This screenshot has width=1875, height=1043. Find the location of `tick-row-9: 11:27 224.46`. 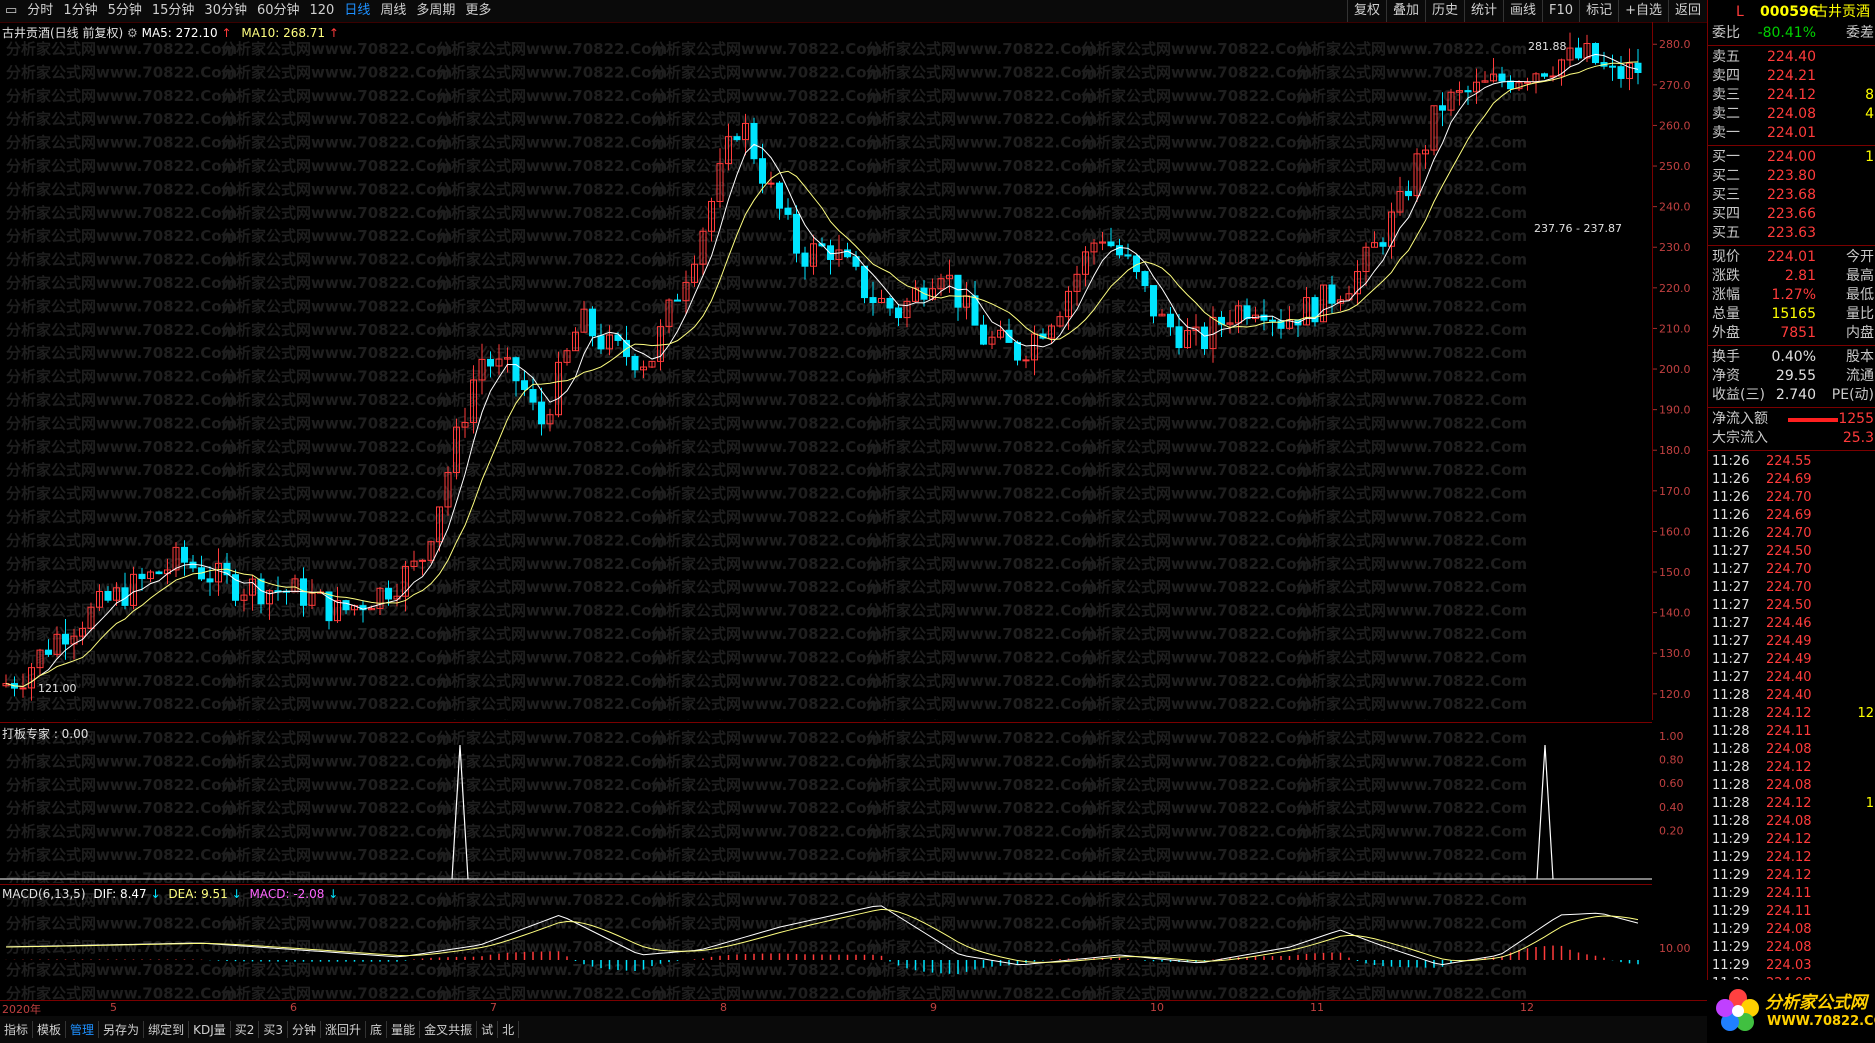

tick-row-9: 11:27 224.46 is located at coordinates (1791, 624).